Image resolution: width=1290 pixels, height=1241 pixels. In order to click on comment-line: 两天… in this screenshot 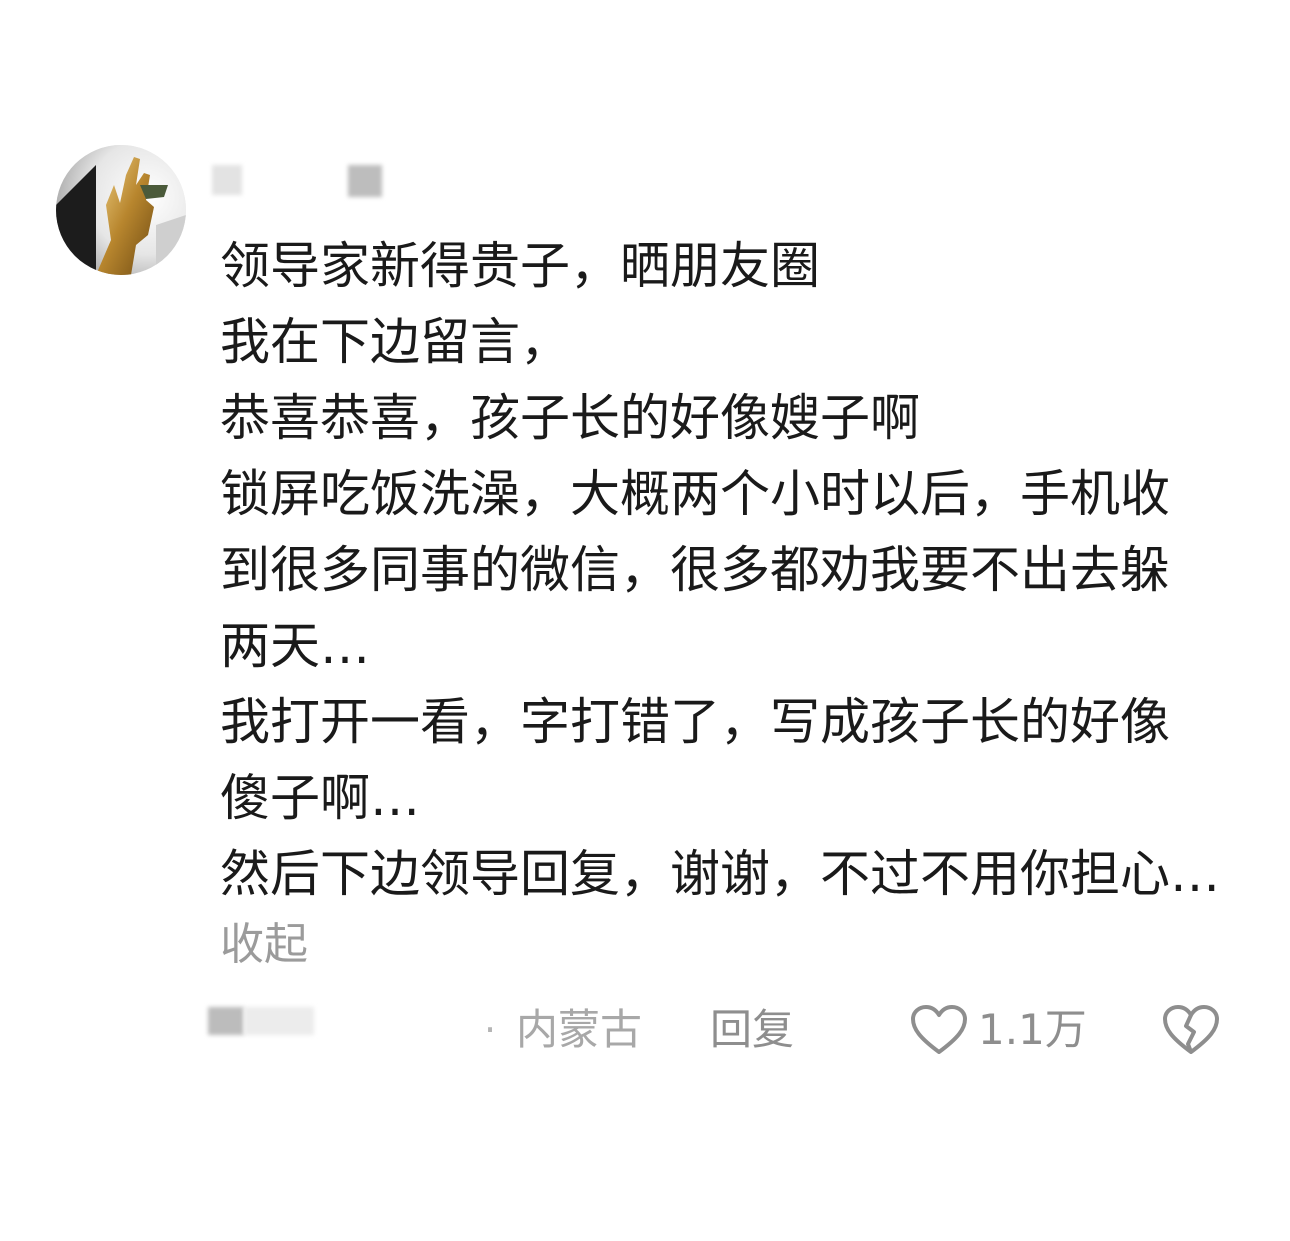, I will do `click(295, 646)`.